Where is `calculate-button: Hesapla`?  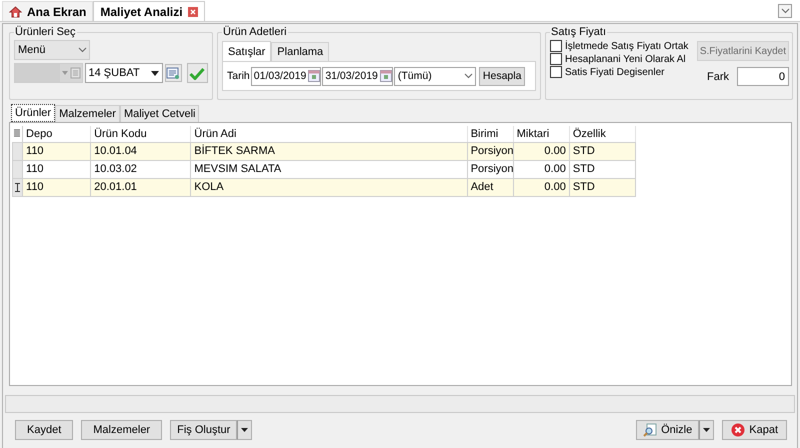 calculate-button: Hesapla is located at coordinates (502, 76).